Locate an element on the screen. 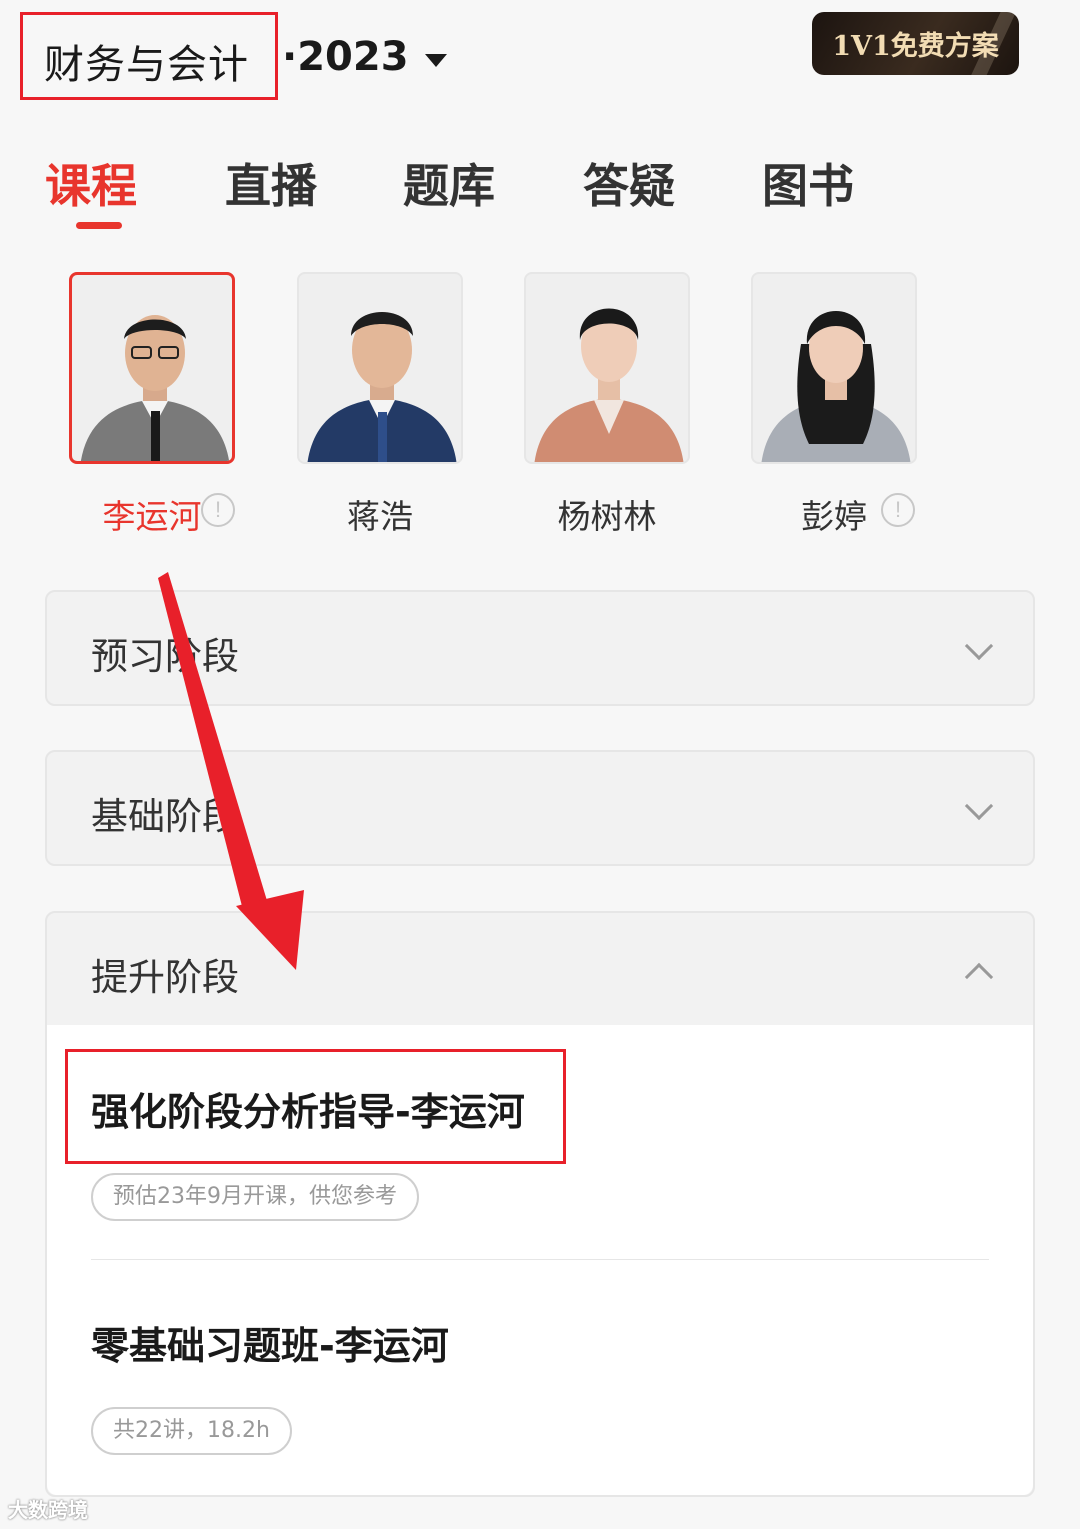 This screenshot has width=1080, height=1529. stage-accordion-basic: 基础阶段 is located at coordinates (540, 808).